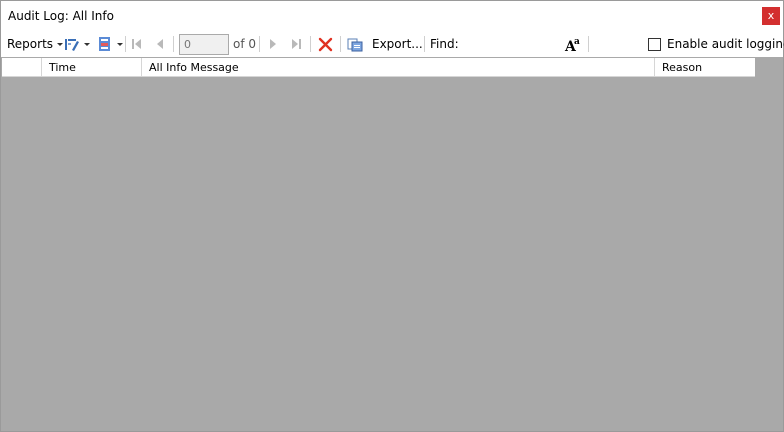 The height and width of the screenshot is (432, 784). I want to click on edit-filter-dropdown, so click(77, 44).